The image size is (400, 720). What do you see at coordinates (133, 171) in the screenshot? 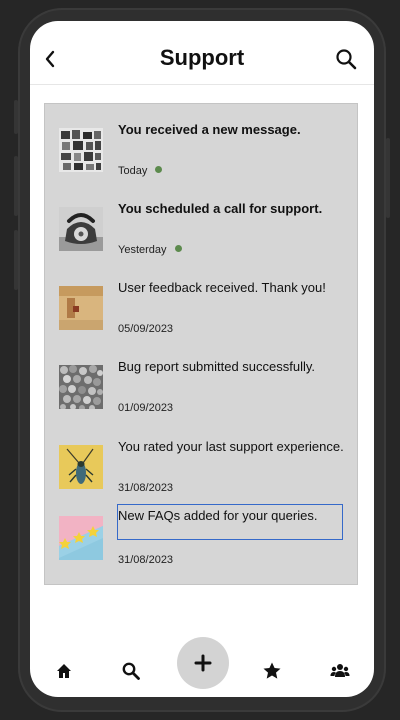
I see `notification-date-text: Today` at bounding box center [133, 171].